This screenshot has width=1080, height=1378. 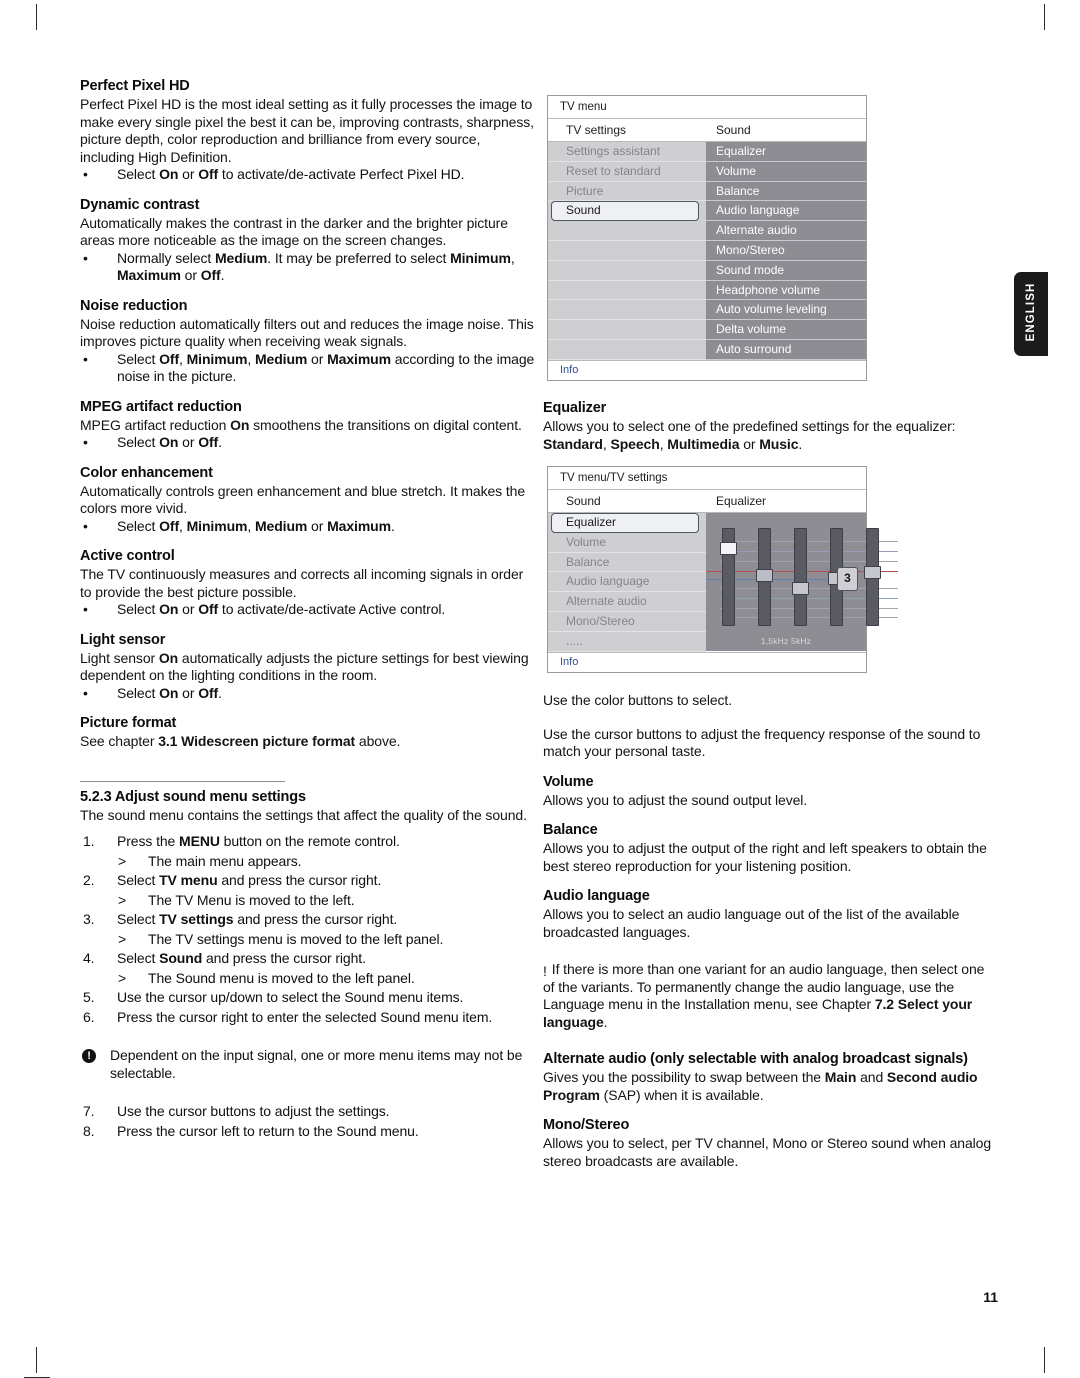 I want to click on menu-item-auto-surround: Auto surround, so click(x=786, y=349).